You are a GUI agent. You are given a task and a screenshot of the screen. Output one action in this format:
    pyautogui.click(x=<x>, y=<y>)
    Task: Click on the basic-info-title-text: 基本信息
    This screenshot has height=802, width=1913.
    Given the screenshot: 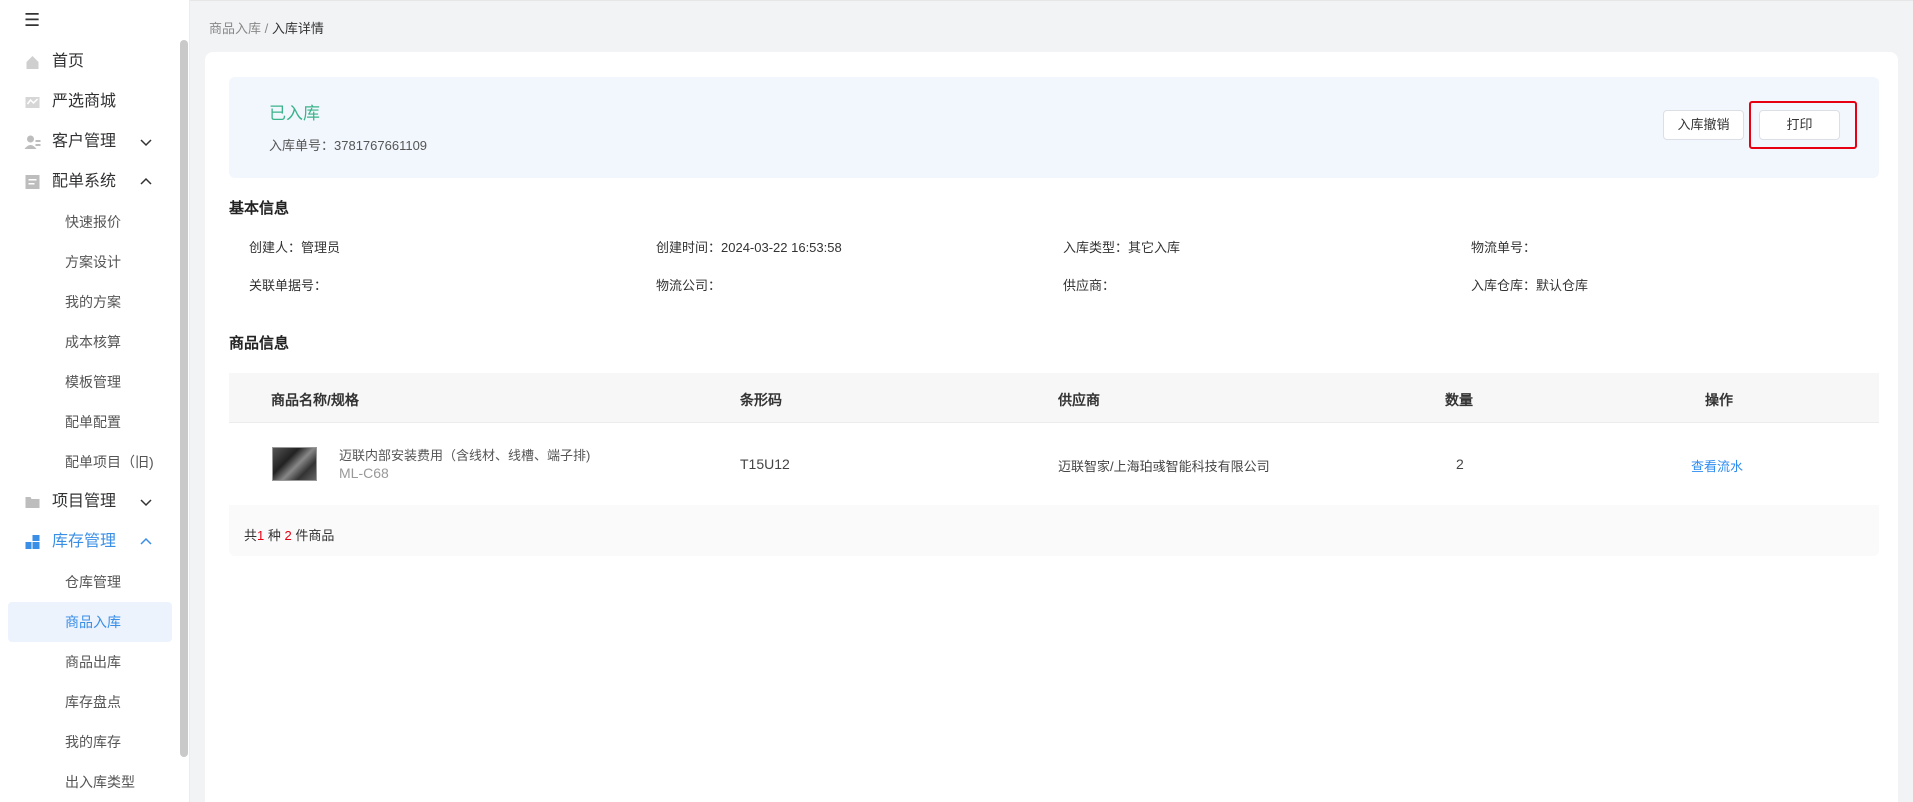 What is the action you would take?
    pyautogui.click(x=259, y=208)
    